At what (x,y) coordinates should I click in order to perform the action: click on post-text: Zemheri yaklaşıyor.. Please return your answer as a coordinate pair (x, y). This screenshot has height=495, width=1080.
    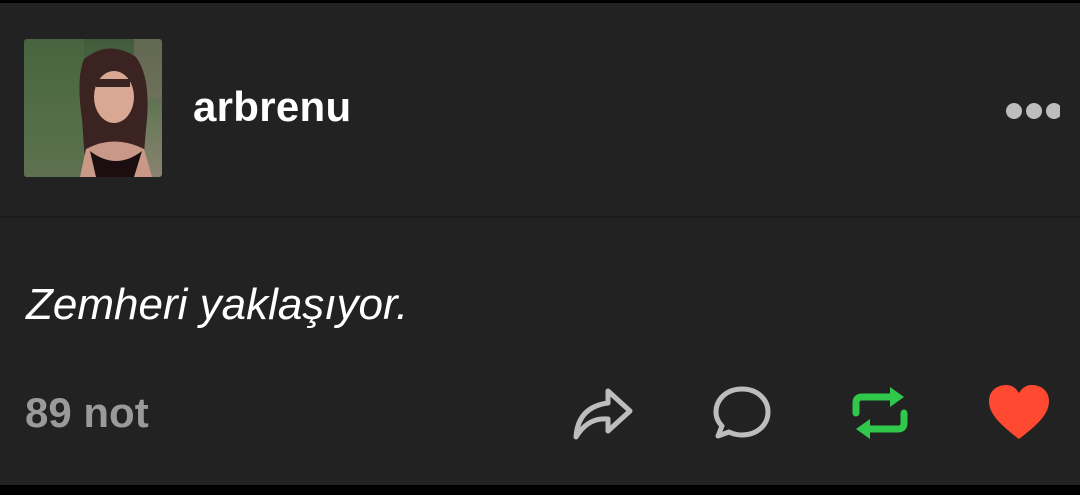
    Looking at the image, I should click on (217, 304).